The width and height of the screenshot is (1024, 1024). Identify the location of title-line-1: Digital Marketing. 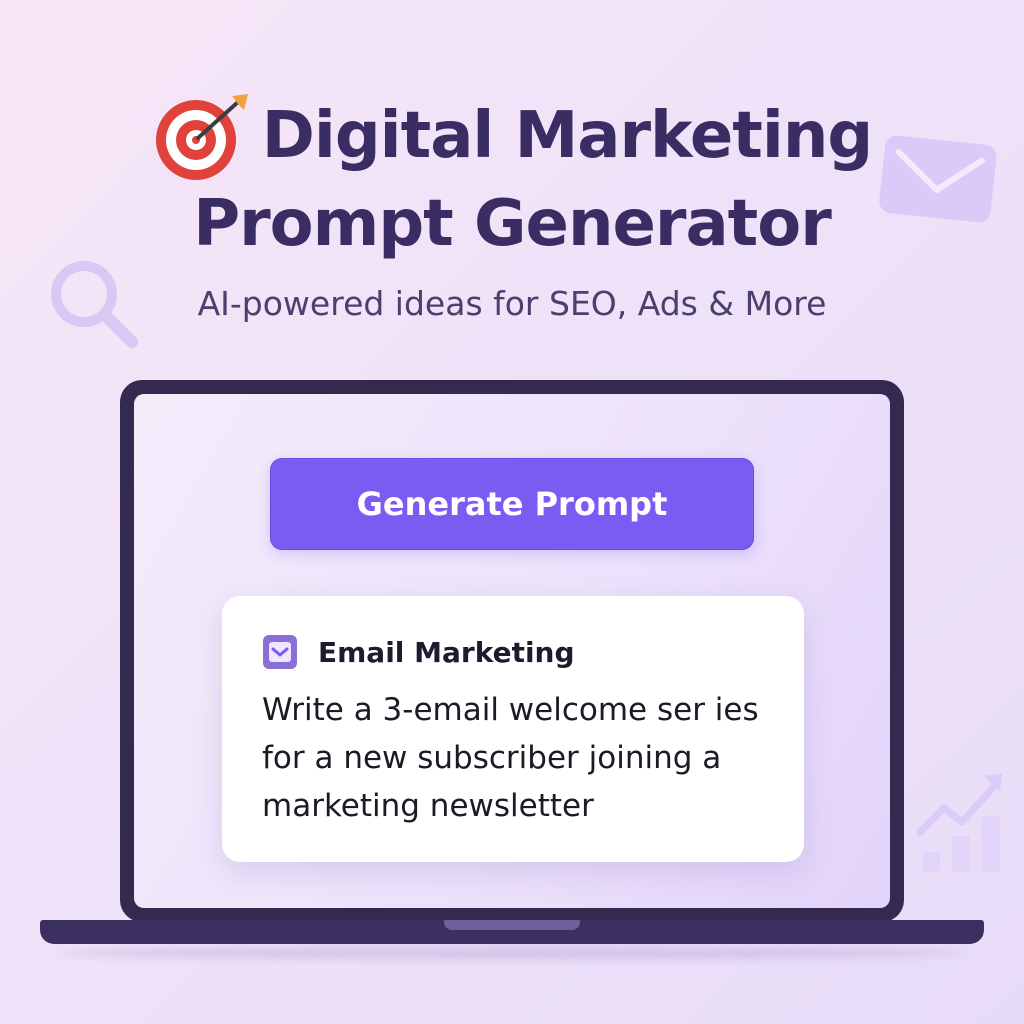
(512, 136).